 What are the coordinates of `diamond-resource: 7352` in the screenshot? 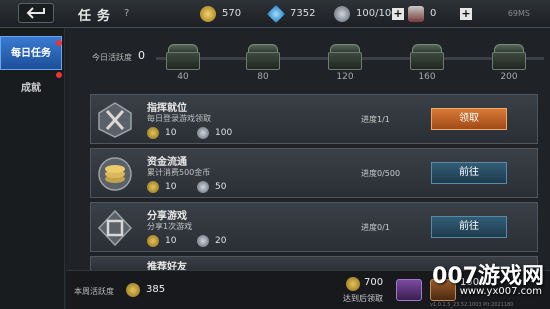 It's located at (302, 14).